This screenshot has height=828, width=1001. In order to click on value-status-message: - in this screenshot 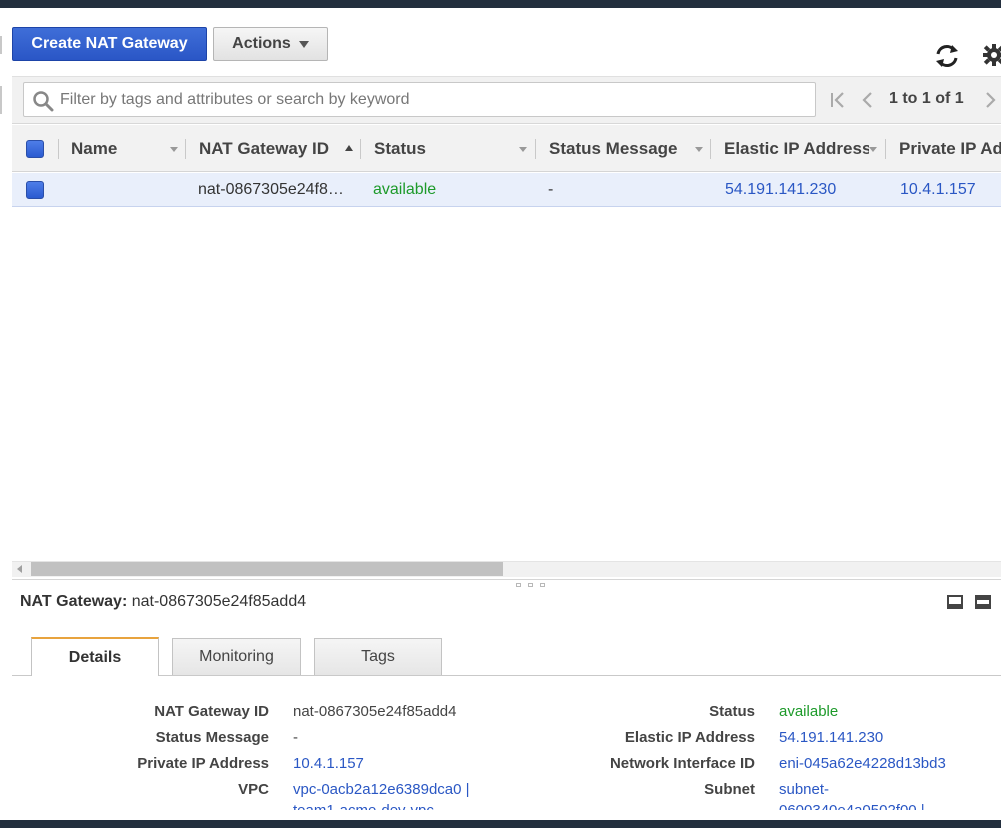, I will do `click(295, 737)`.